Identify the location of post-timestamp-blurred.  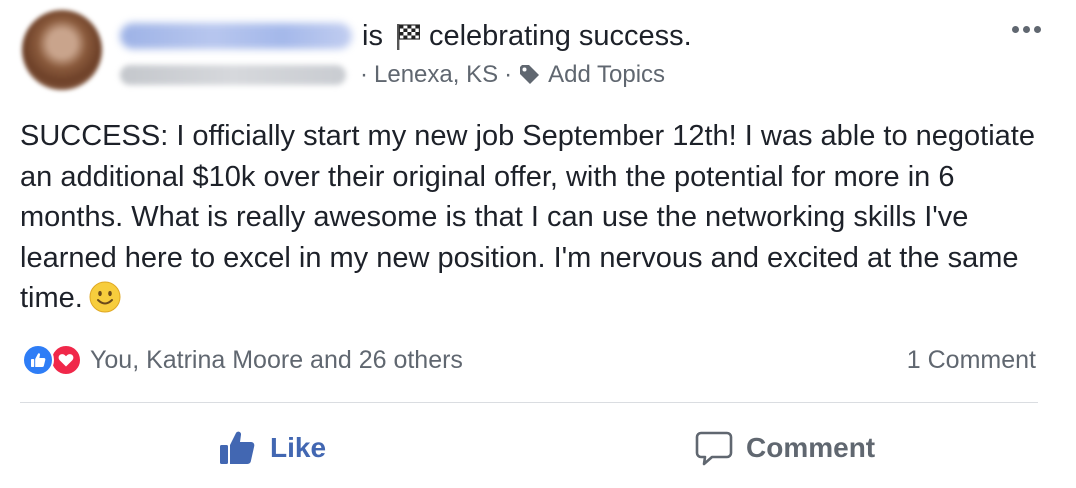
(233, 75).